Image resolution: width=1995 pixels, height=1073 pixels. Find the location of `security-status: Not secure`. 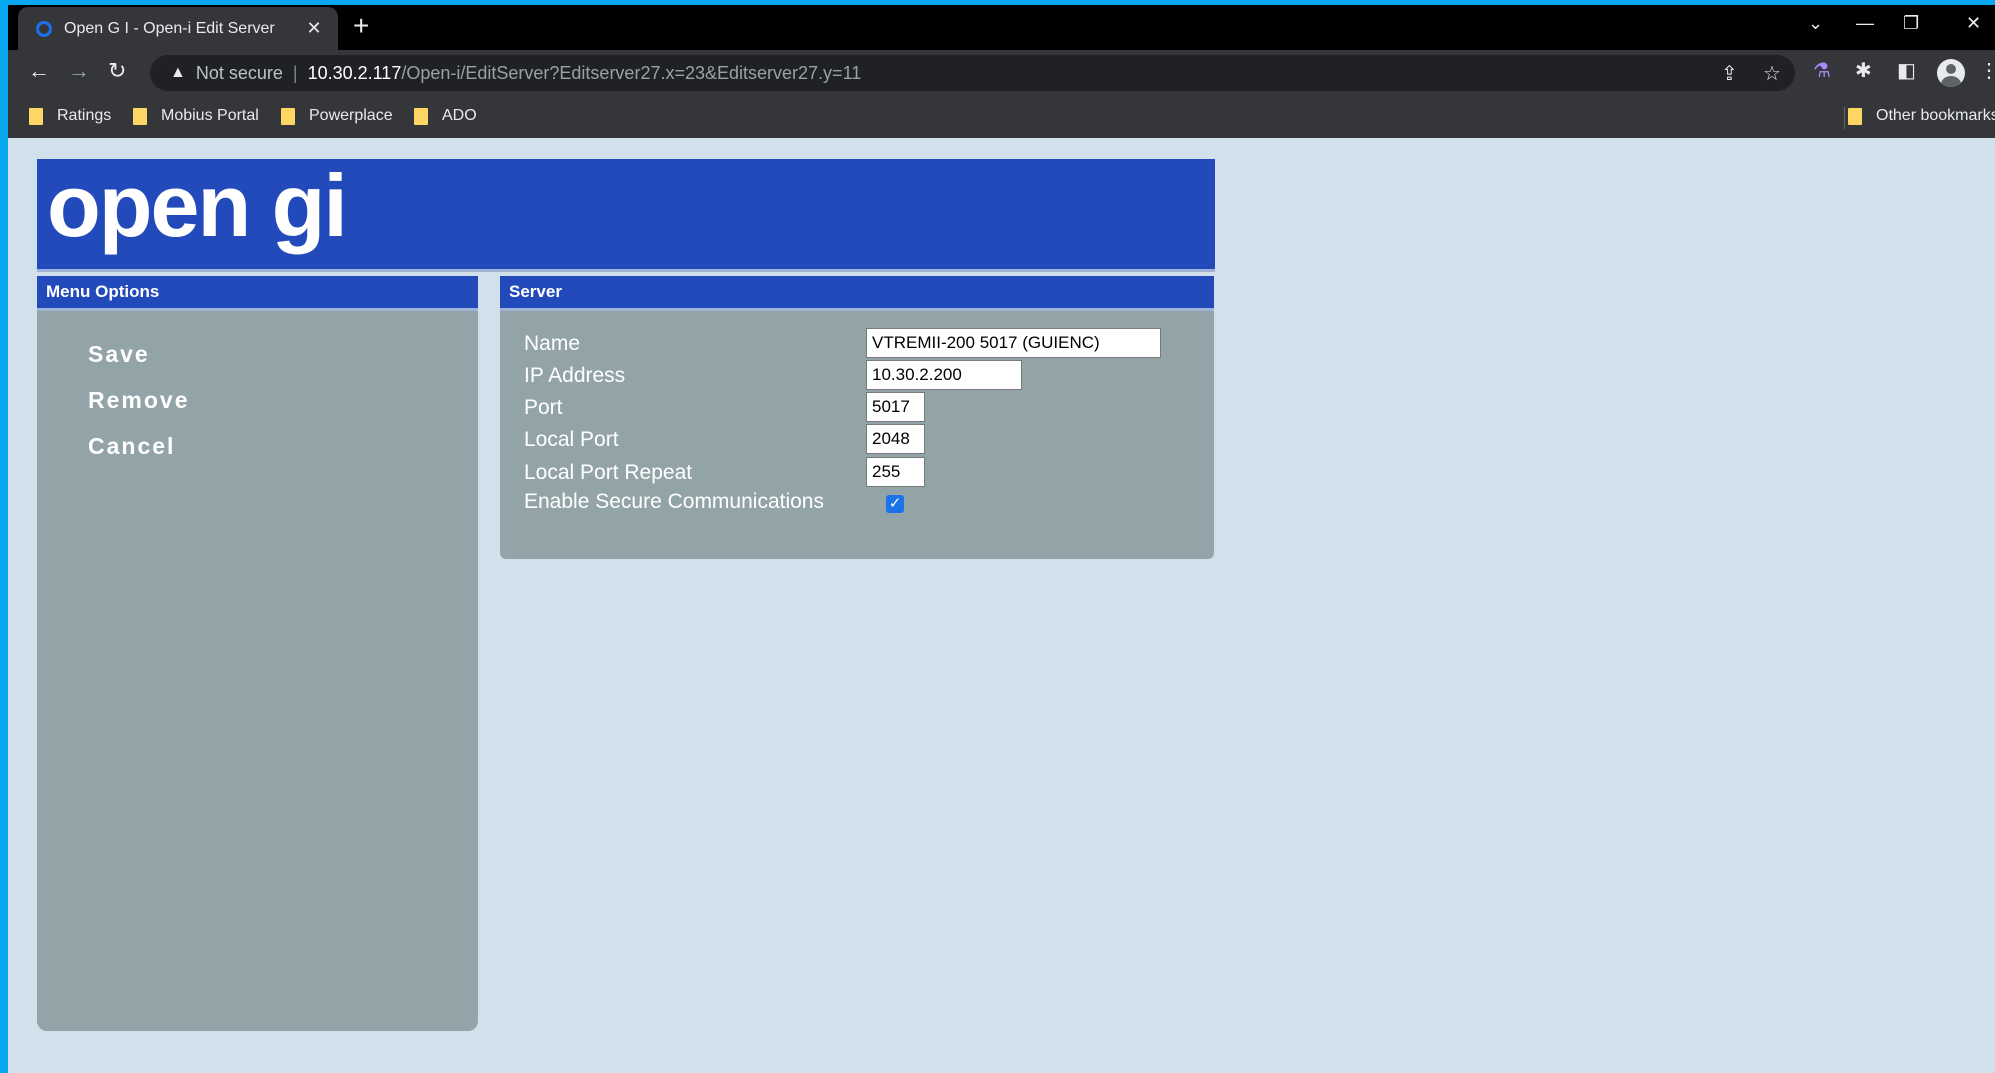

security-status: Not secure is located at coordinates (239, 72).